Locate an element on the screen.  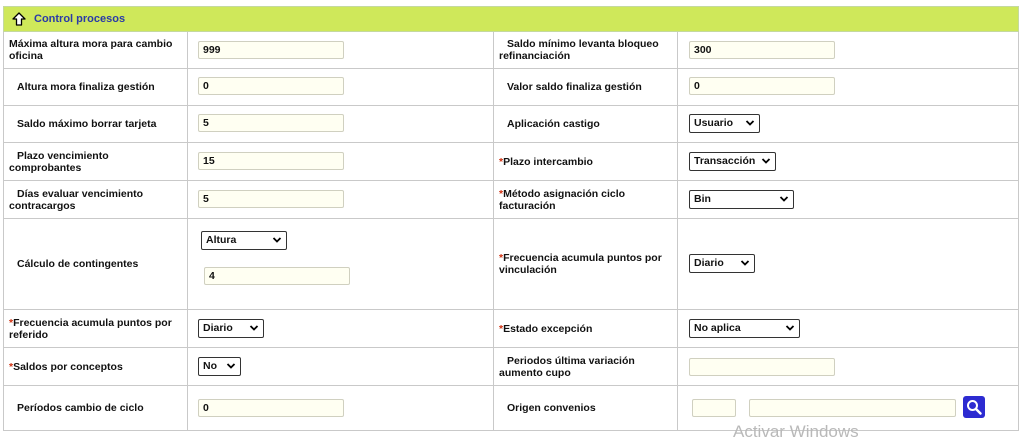
field-label: *Frecuencia acumula puntos por referido is located at coordinates (90, 328).